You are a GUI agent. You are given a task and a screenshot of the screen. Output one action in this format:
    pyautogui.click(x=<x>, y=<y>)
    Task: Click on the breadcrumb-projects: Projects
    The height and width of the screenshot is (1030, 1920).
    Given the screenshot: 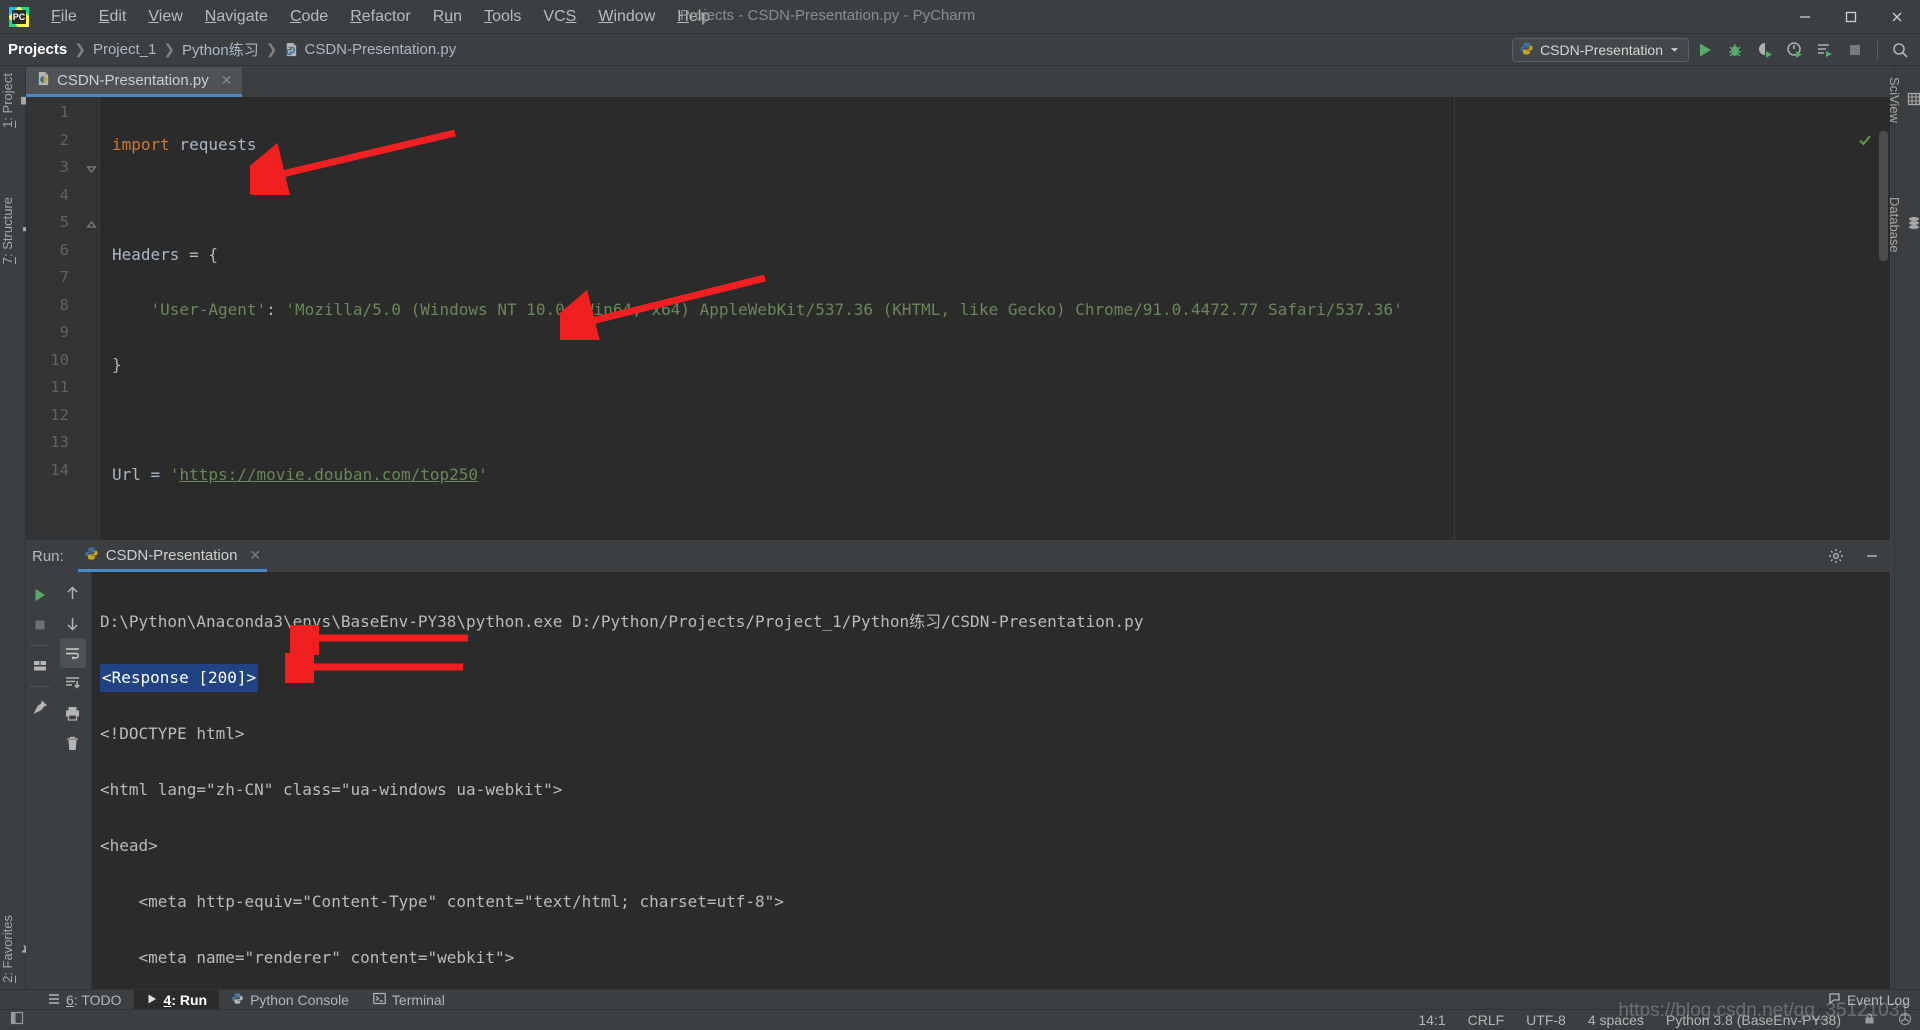 What is the action you would take?
    pyautogui.click(x=37, y=49)
    